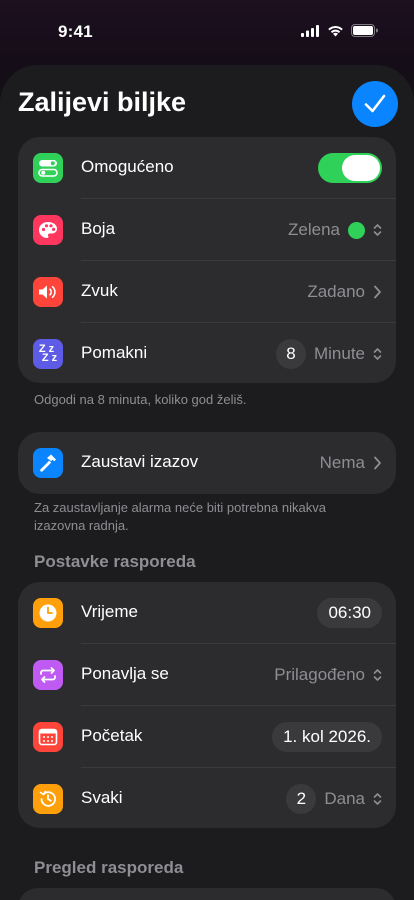  I want to click on status-bar: 9:41, so click(207, 31).